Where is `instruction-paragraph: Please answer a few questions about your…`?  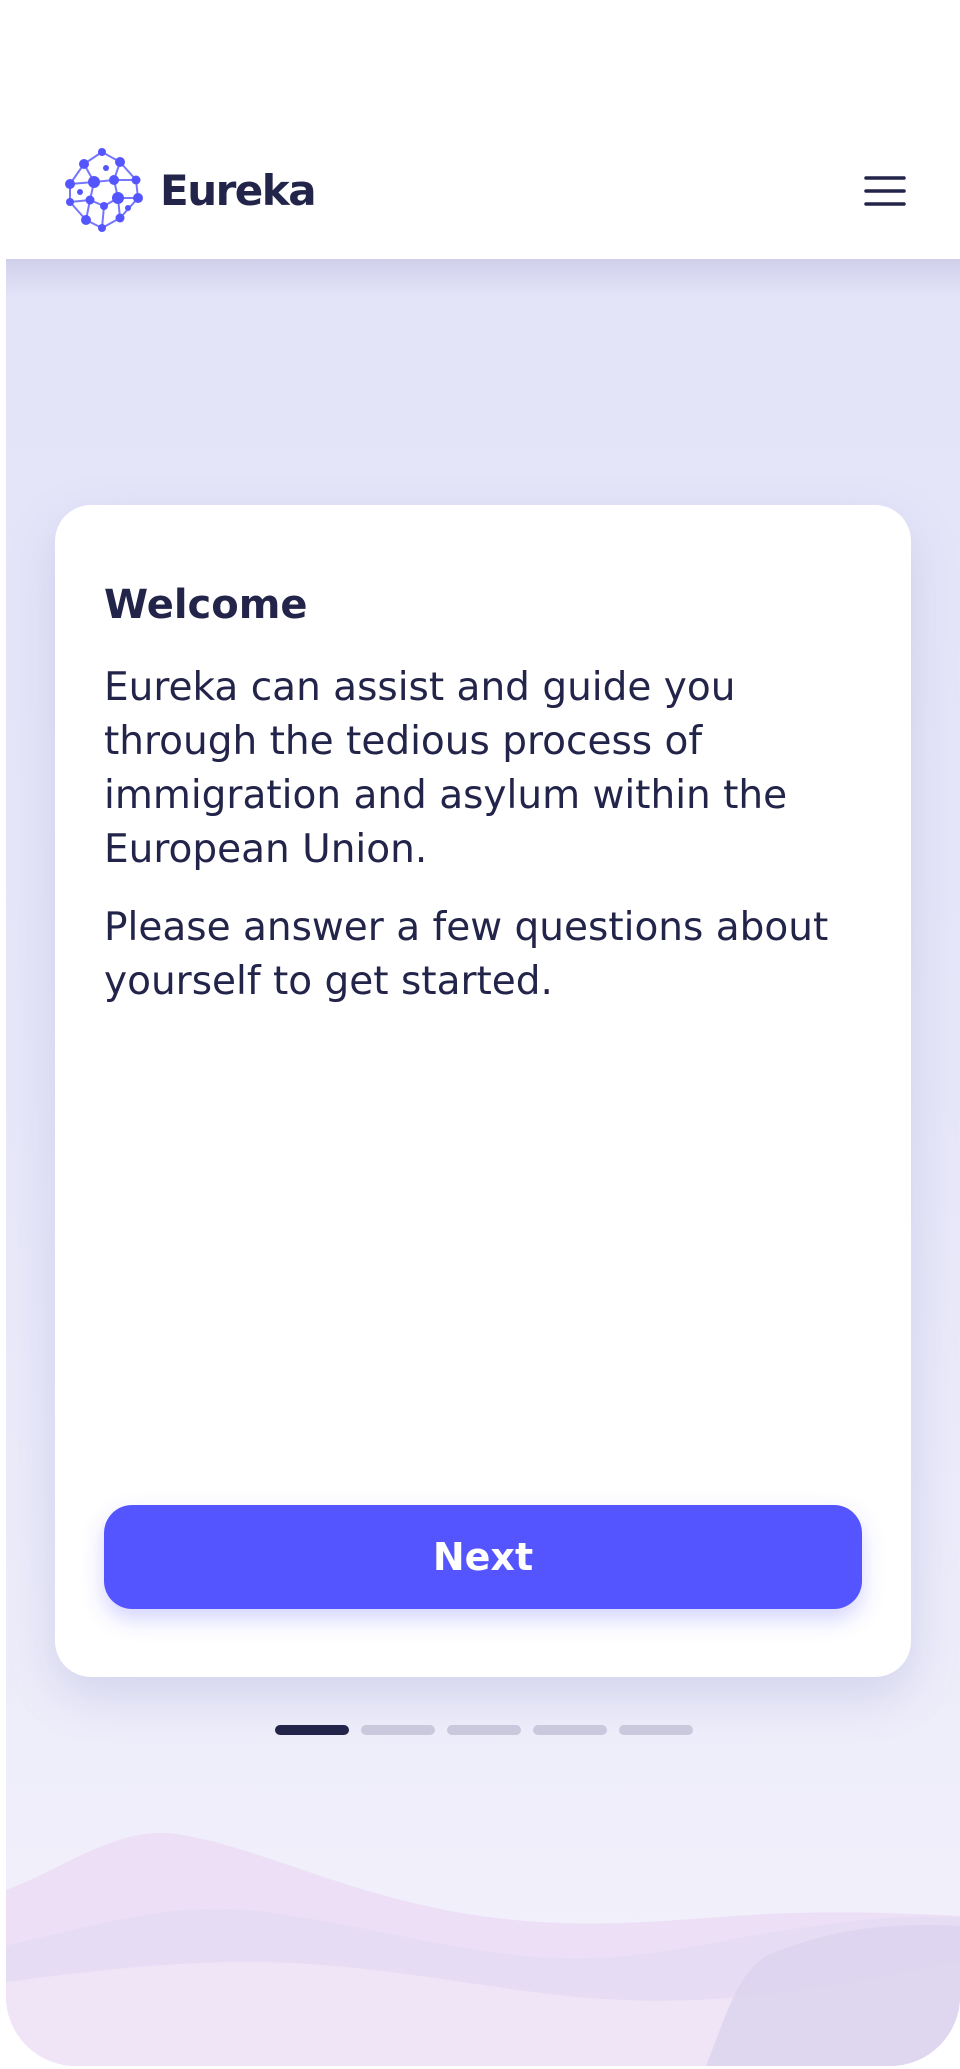 instruction-paragraph: Please answer a few questions about your… is located at coordinates (466, 954).